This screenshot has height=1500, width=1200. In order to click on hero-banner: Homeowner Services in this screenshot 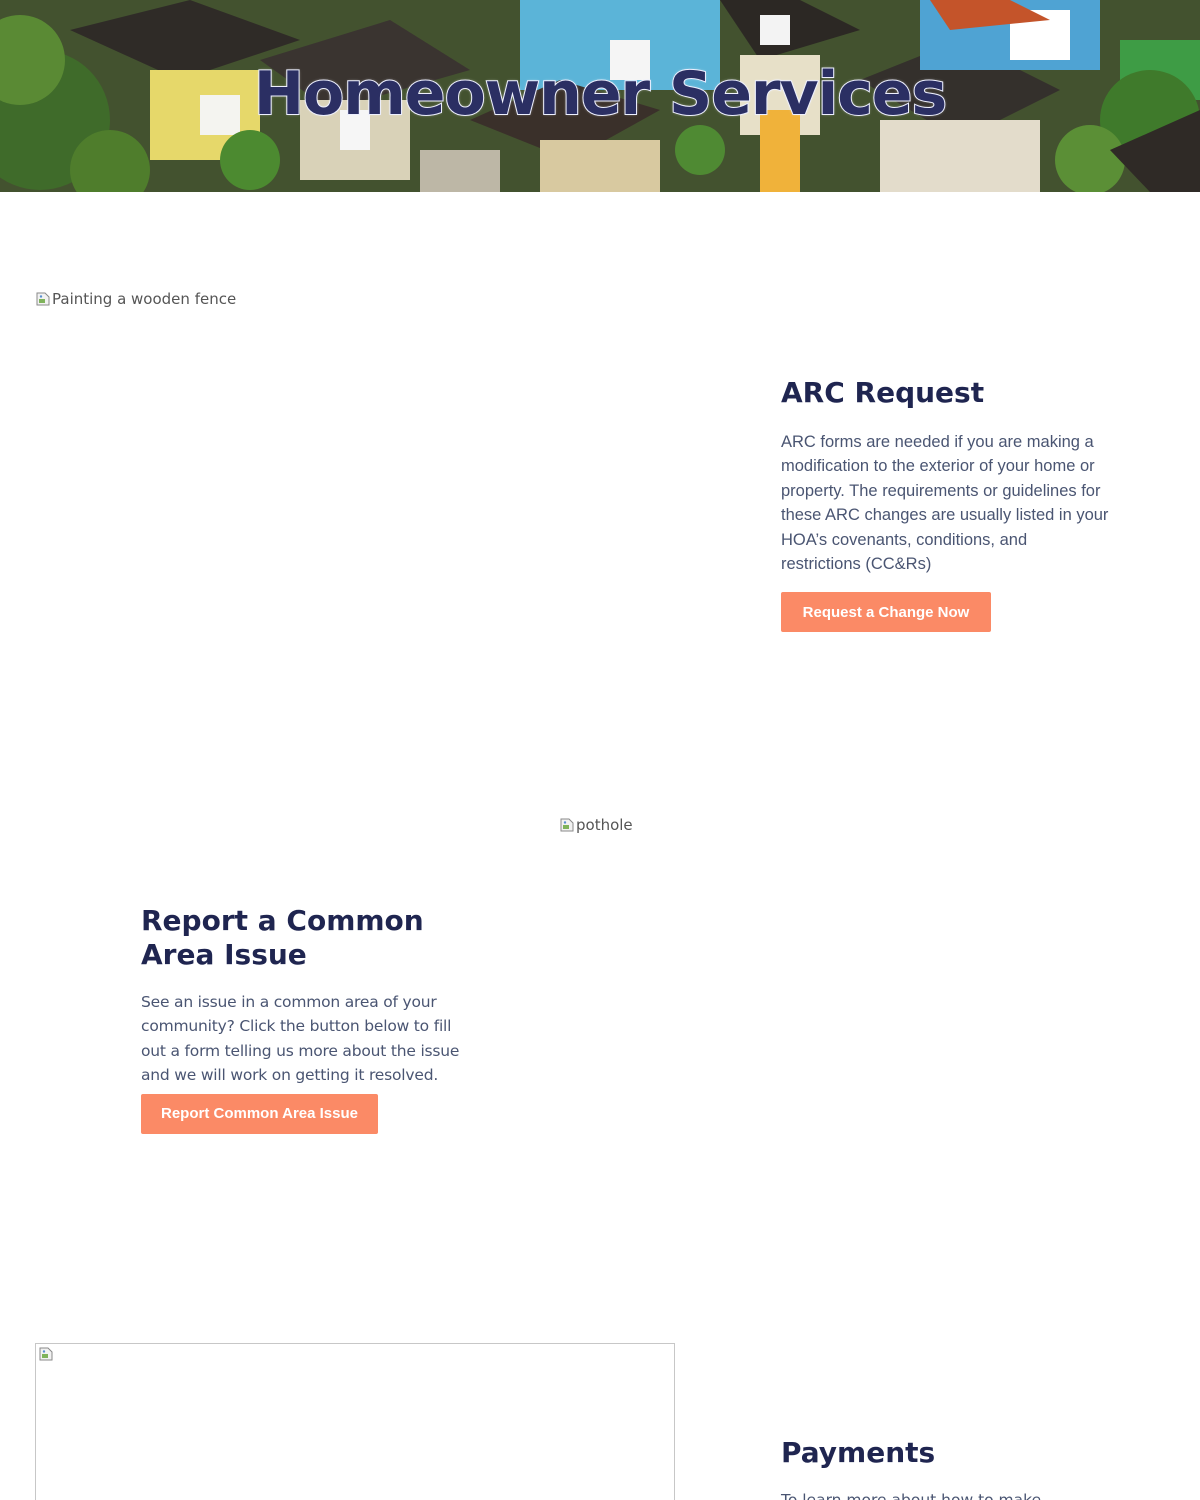, I will do `click(600, 96)`.